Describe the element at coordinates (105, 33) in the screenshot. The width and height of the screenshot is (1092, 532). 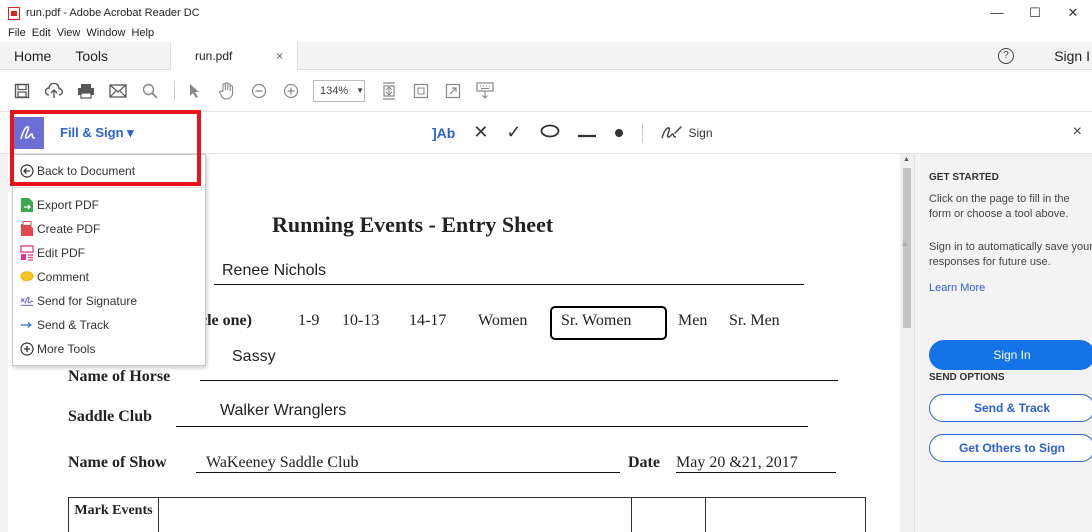
I see `menu-window: Window` at that location.